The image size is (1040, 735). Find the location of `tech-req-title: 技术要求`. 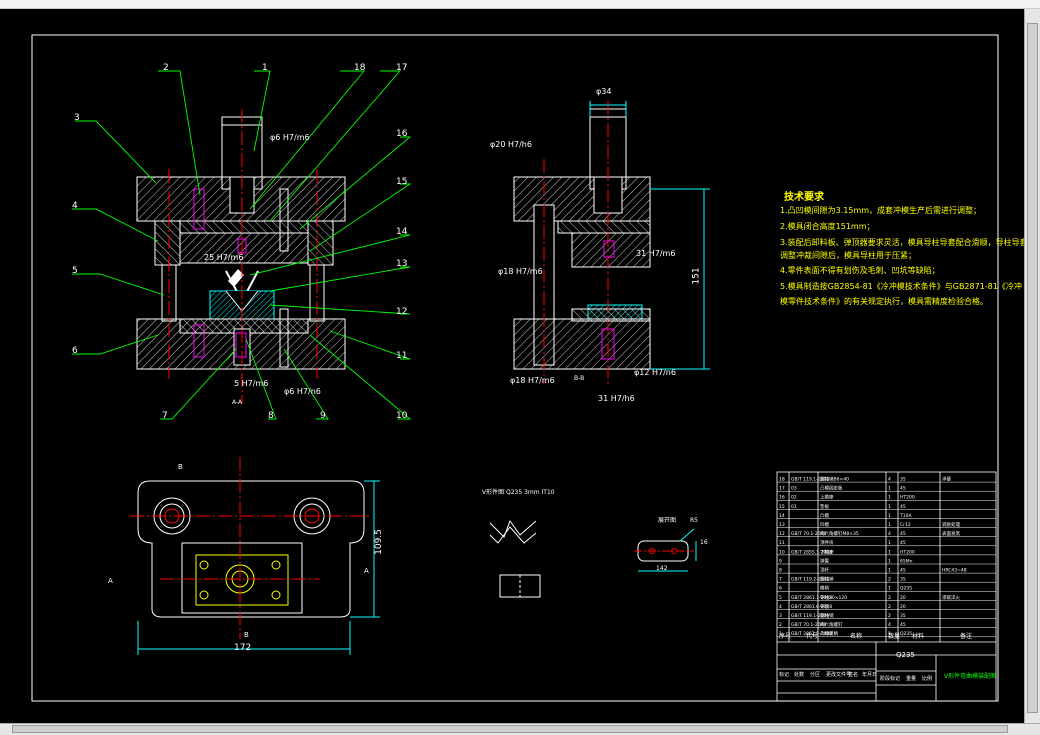

tech-req-title: 技术要求 is located at coordinates (804, 197).